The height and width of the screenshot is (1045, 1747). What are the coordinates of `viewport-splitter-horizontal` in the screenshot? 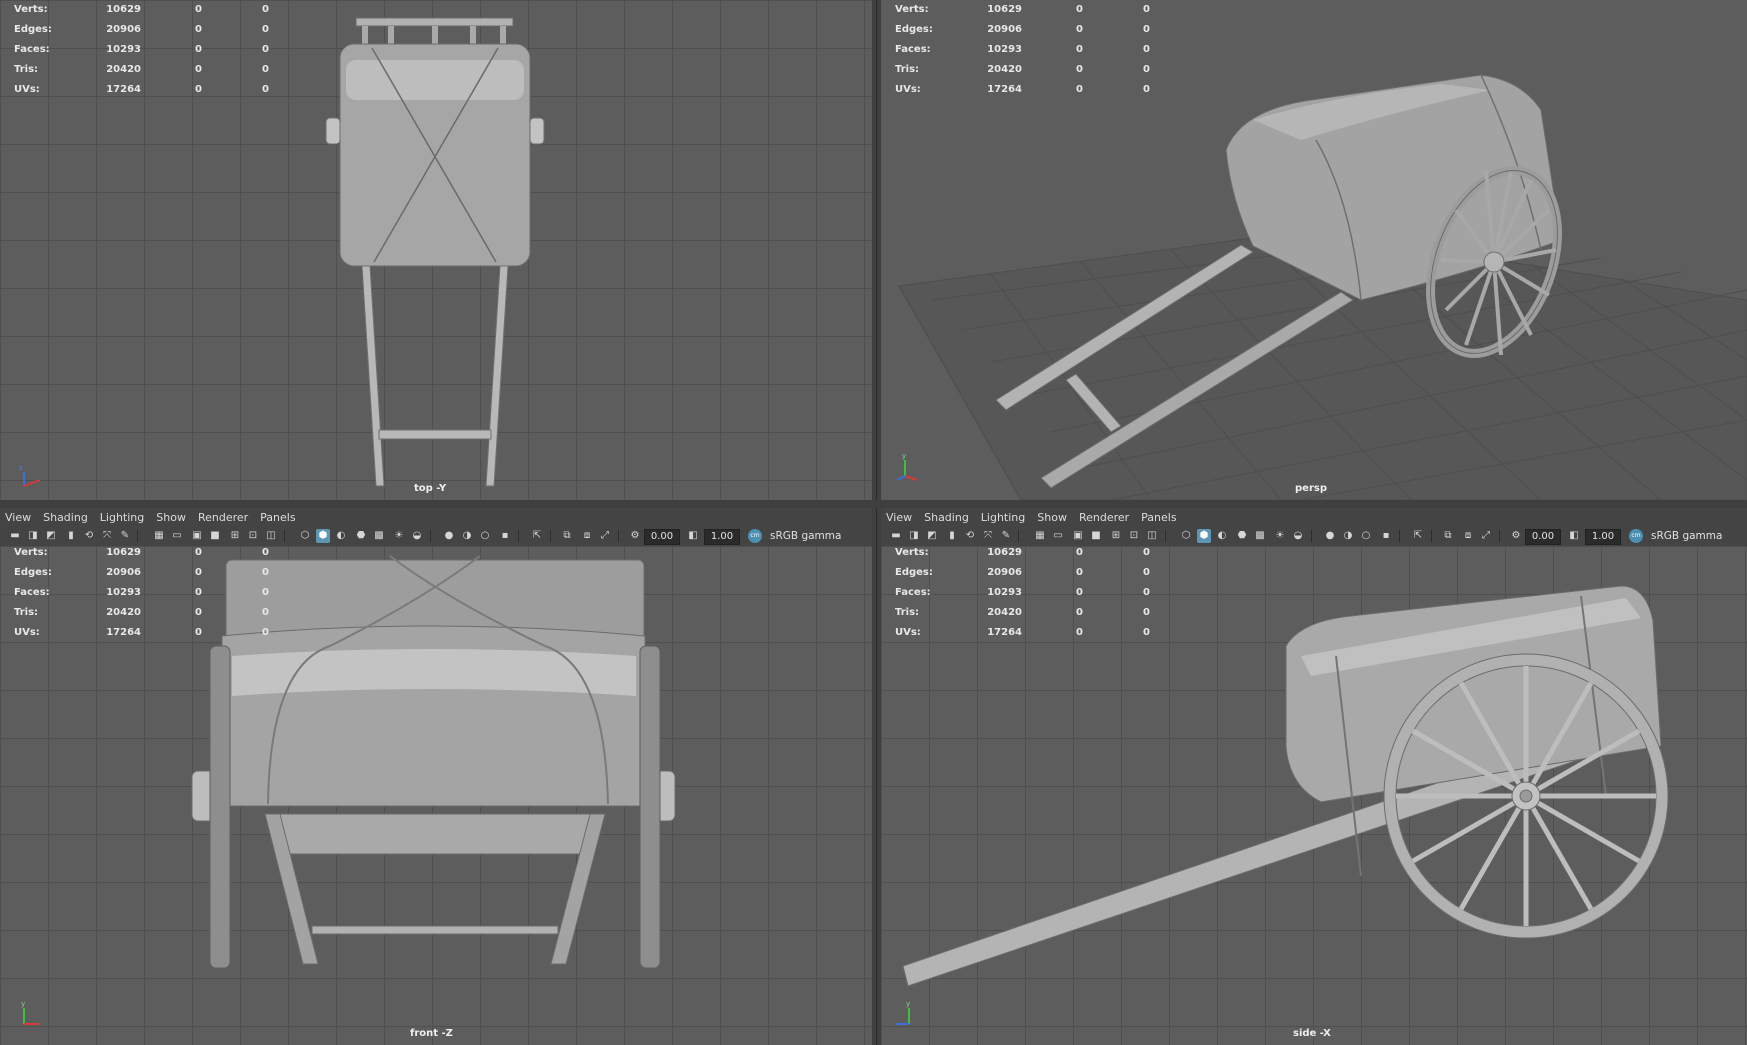 It's located at (873, 504).